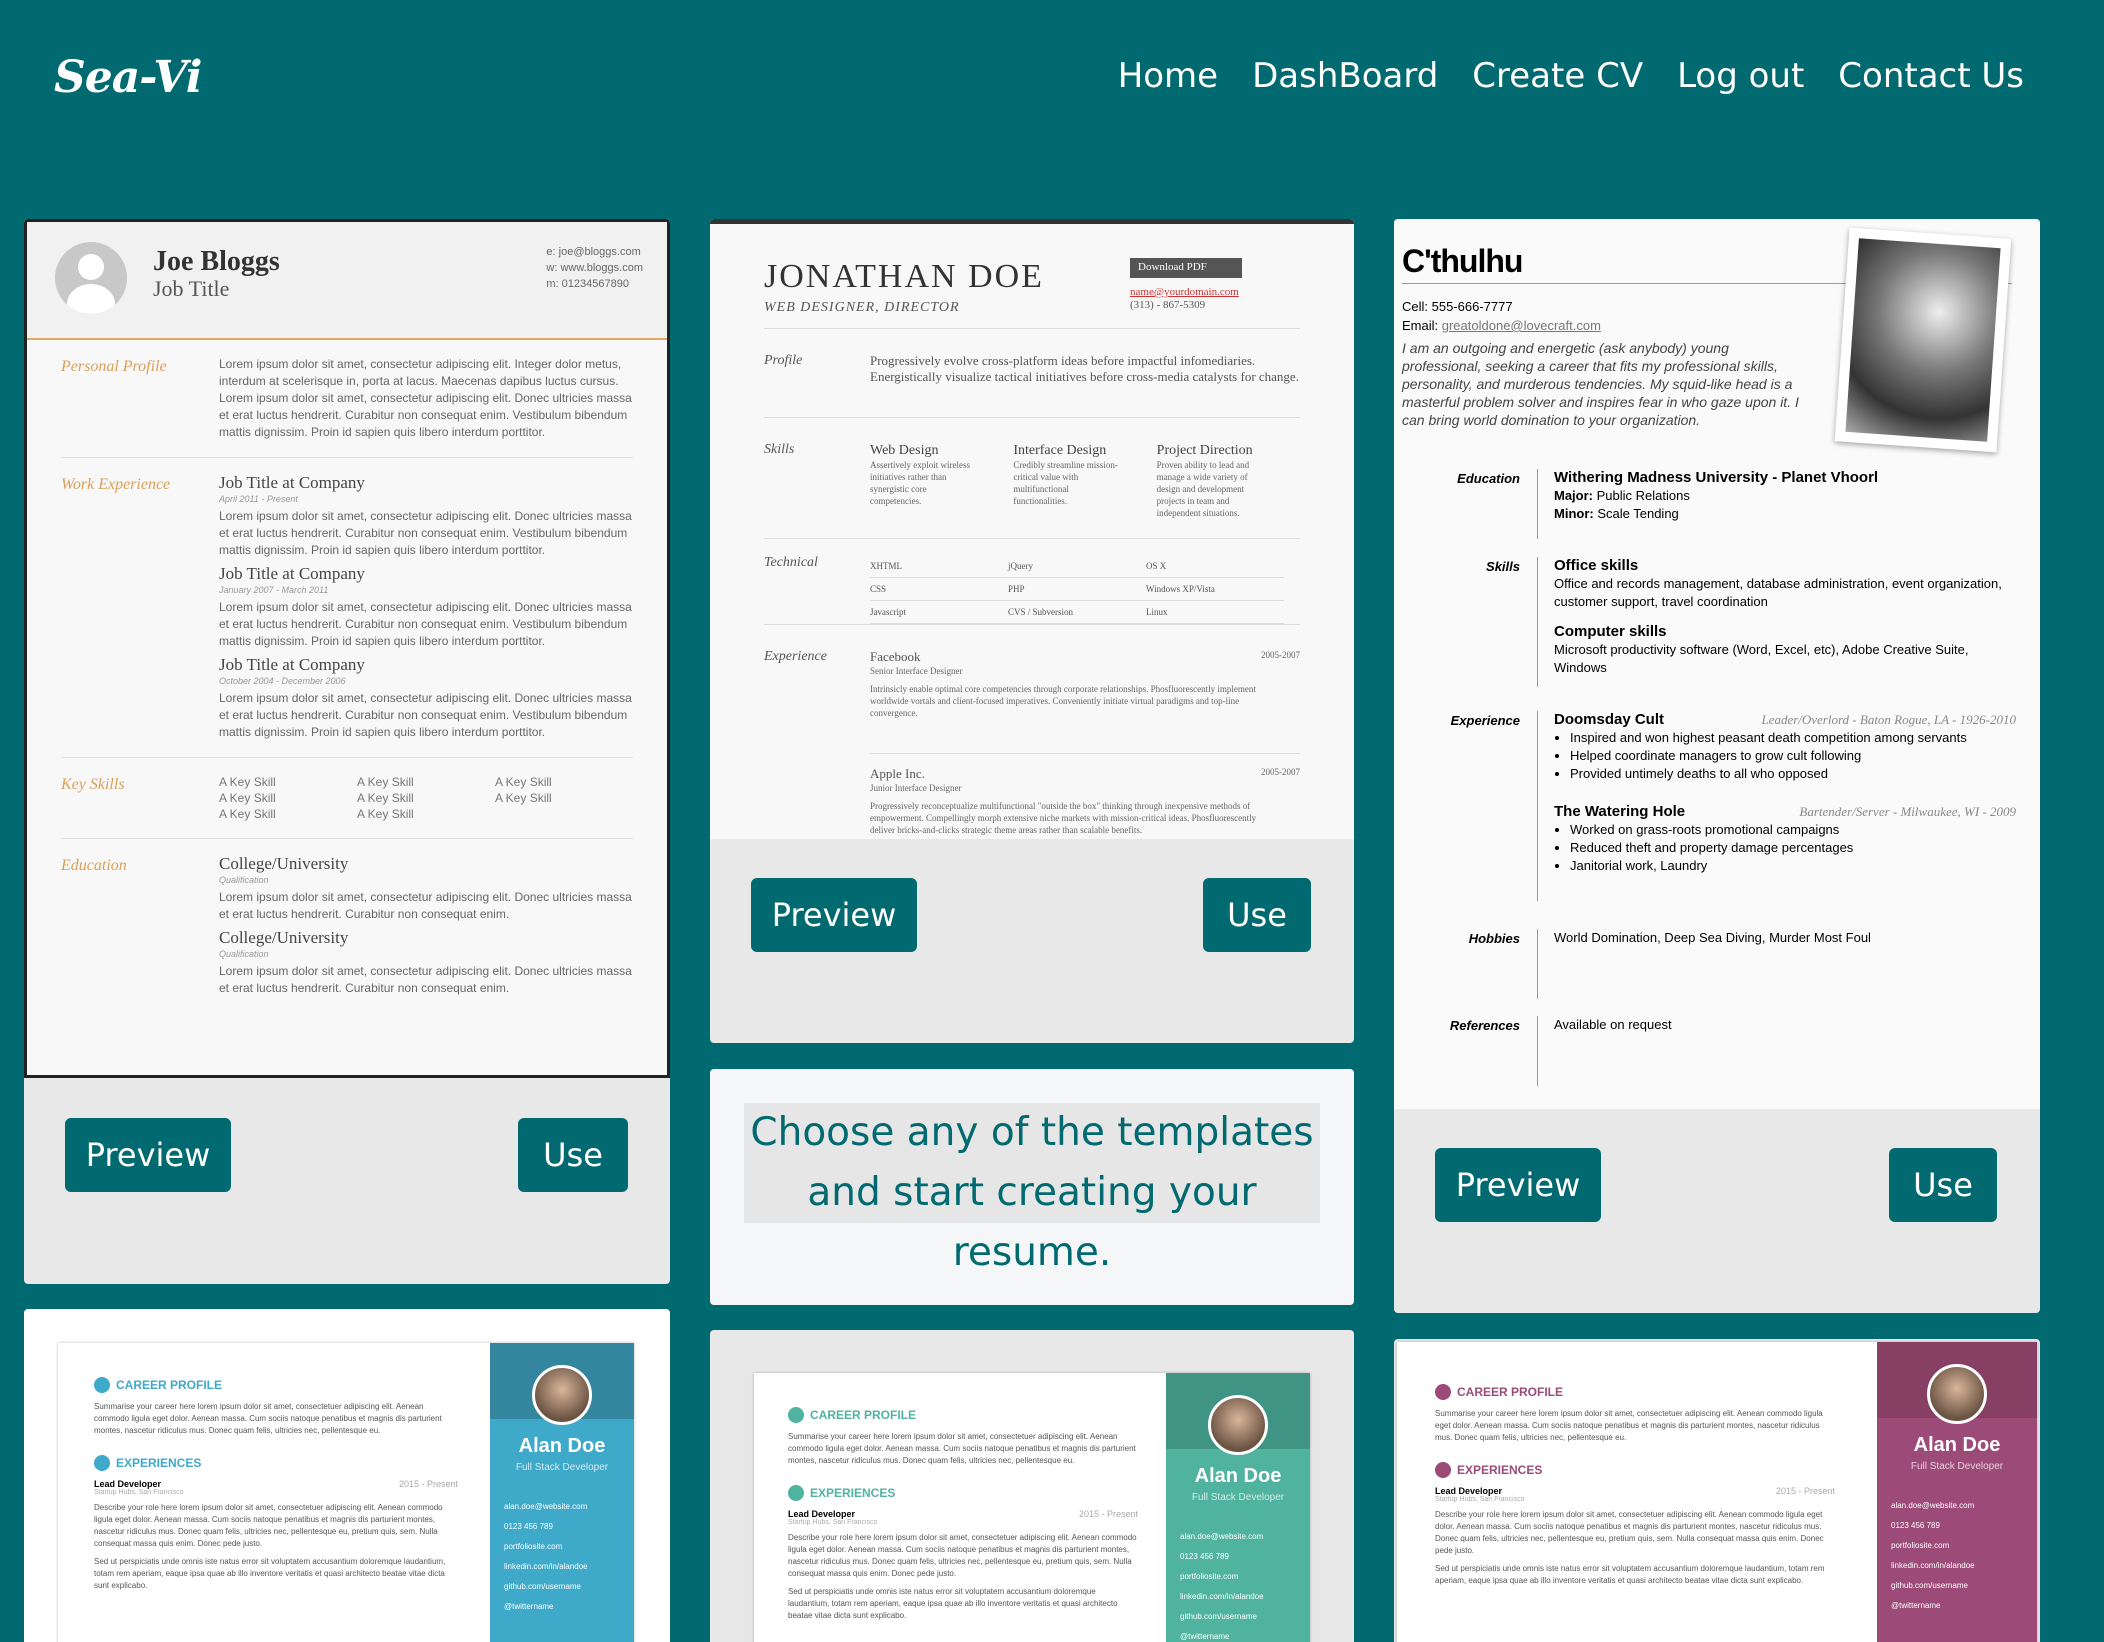 Image resolution: width=2104 pixels, height=1642 pixels. What do you see at coordinates (1420, 325) in the screenshot?
I see `email-label: Email:` at bounding box center [1420, 325].